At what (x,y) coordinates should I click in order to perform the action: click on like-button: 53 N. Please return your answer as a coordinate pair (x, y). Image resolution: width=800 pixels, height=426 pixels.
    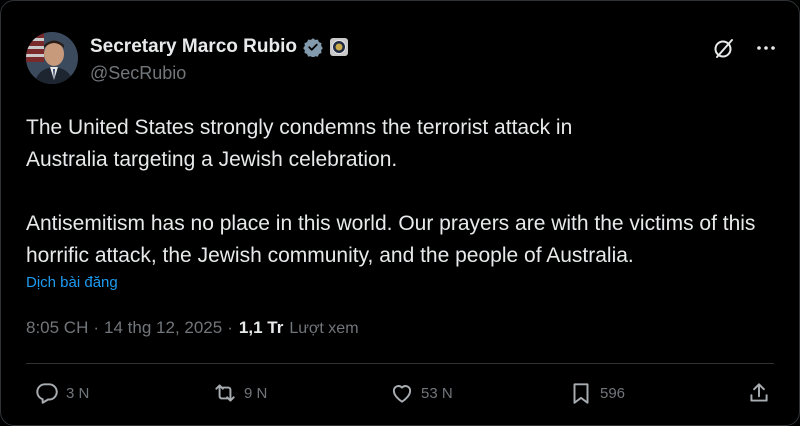
    Looking at the image, I should click on (421, 393).